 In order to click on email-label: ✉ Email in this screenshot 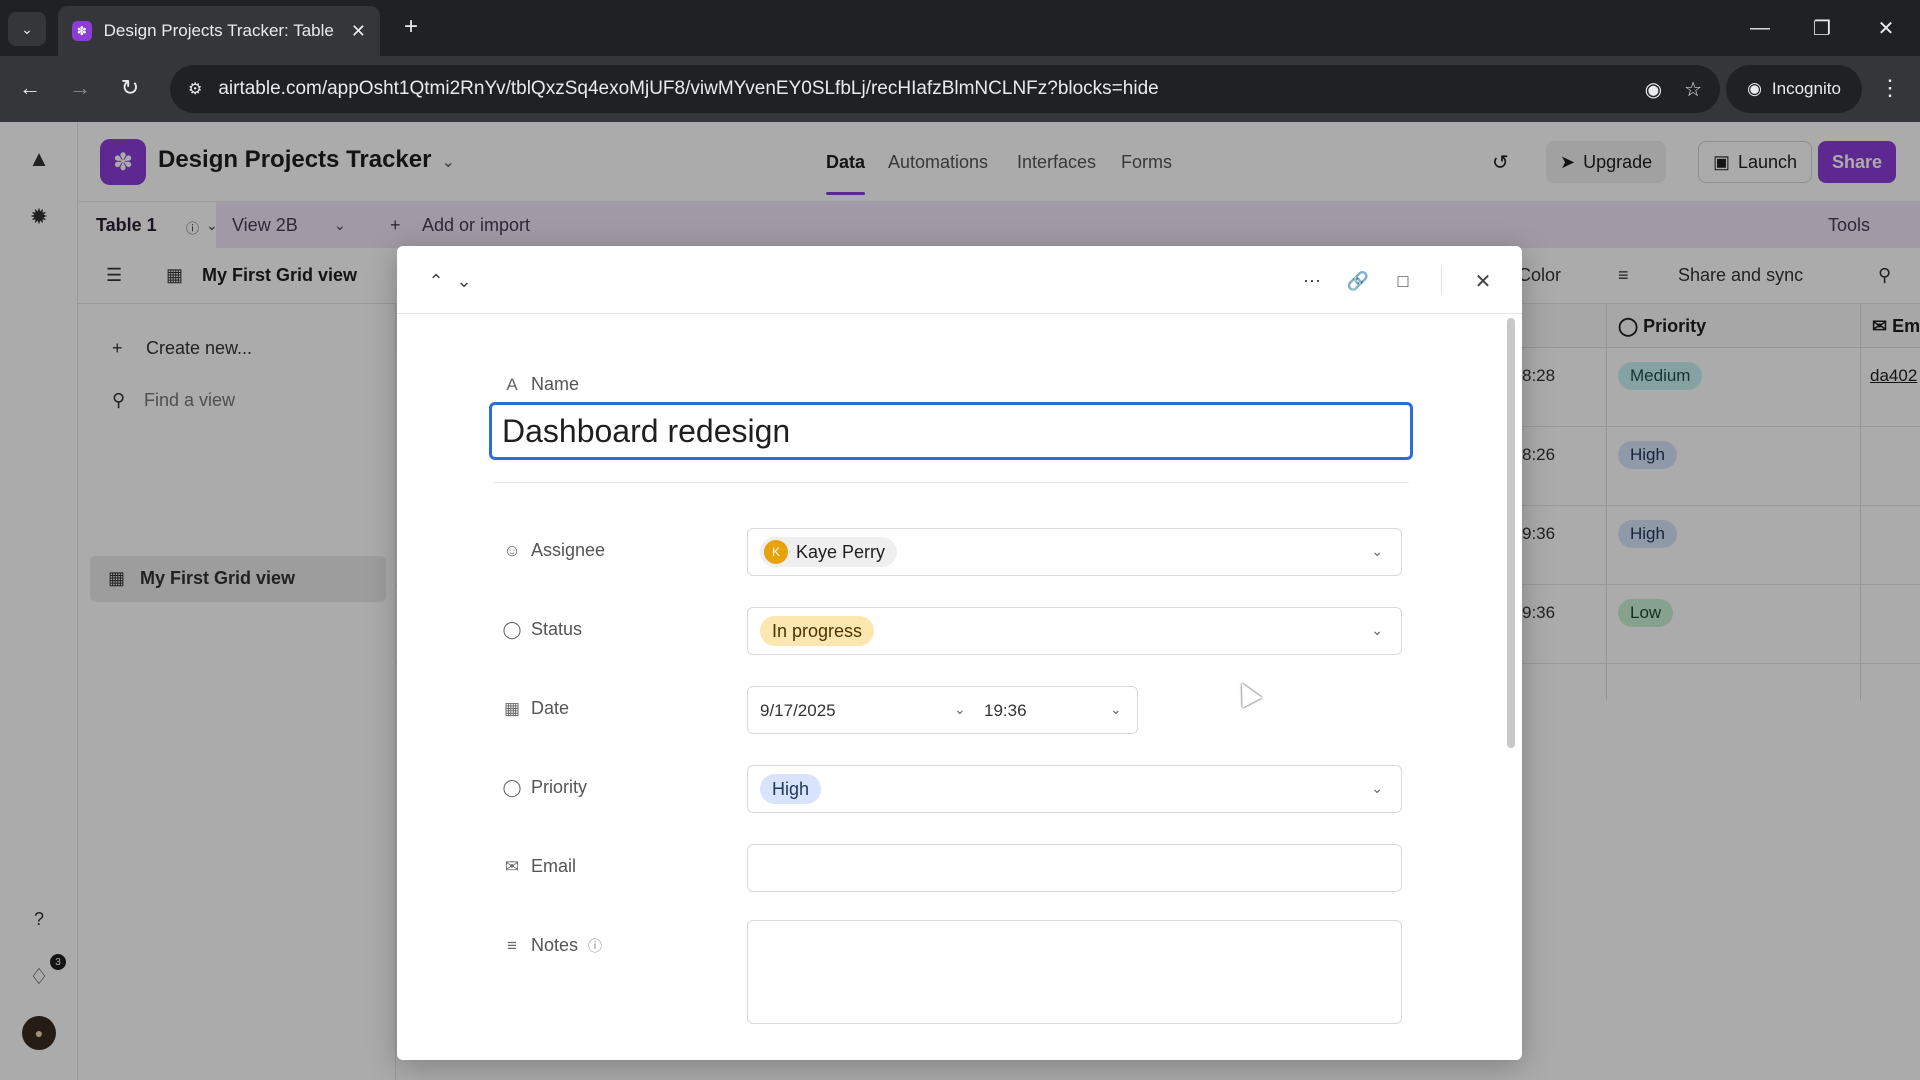, I will do `click(540, 866)`.